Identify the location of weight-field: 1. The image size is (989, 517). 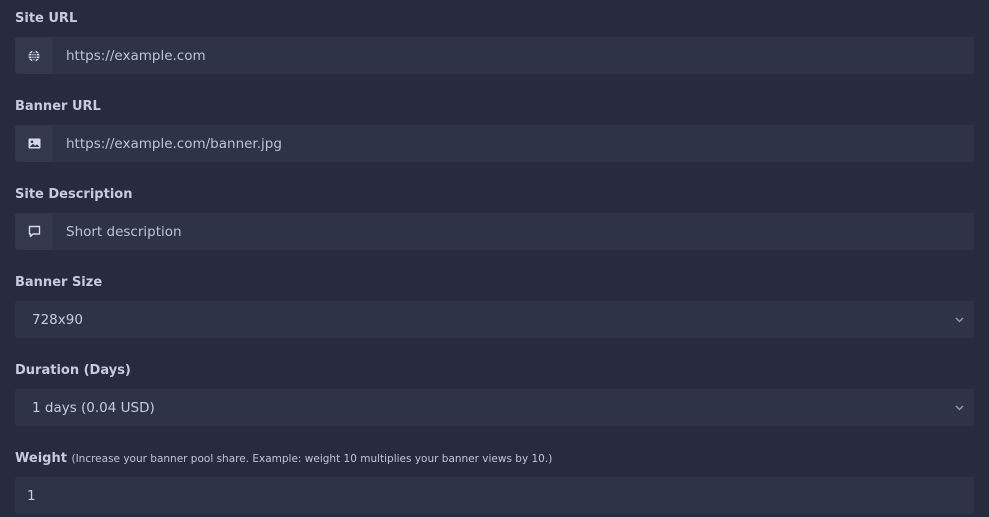
(494, 495).